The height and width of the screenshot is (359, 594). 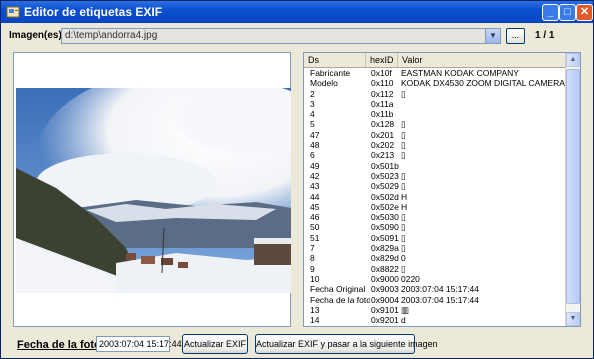 I want to click on update-exif-button: Actualizar EXIF, so click(x=215, y=344).